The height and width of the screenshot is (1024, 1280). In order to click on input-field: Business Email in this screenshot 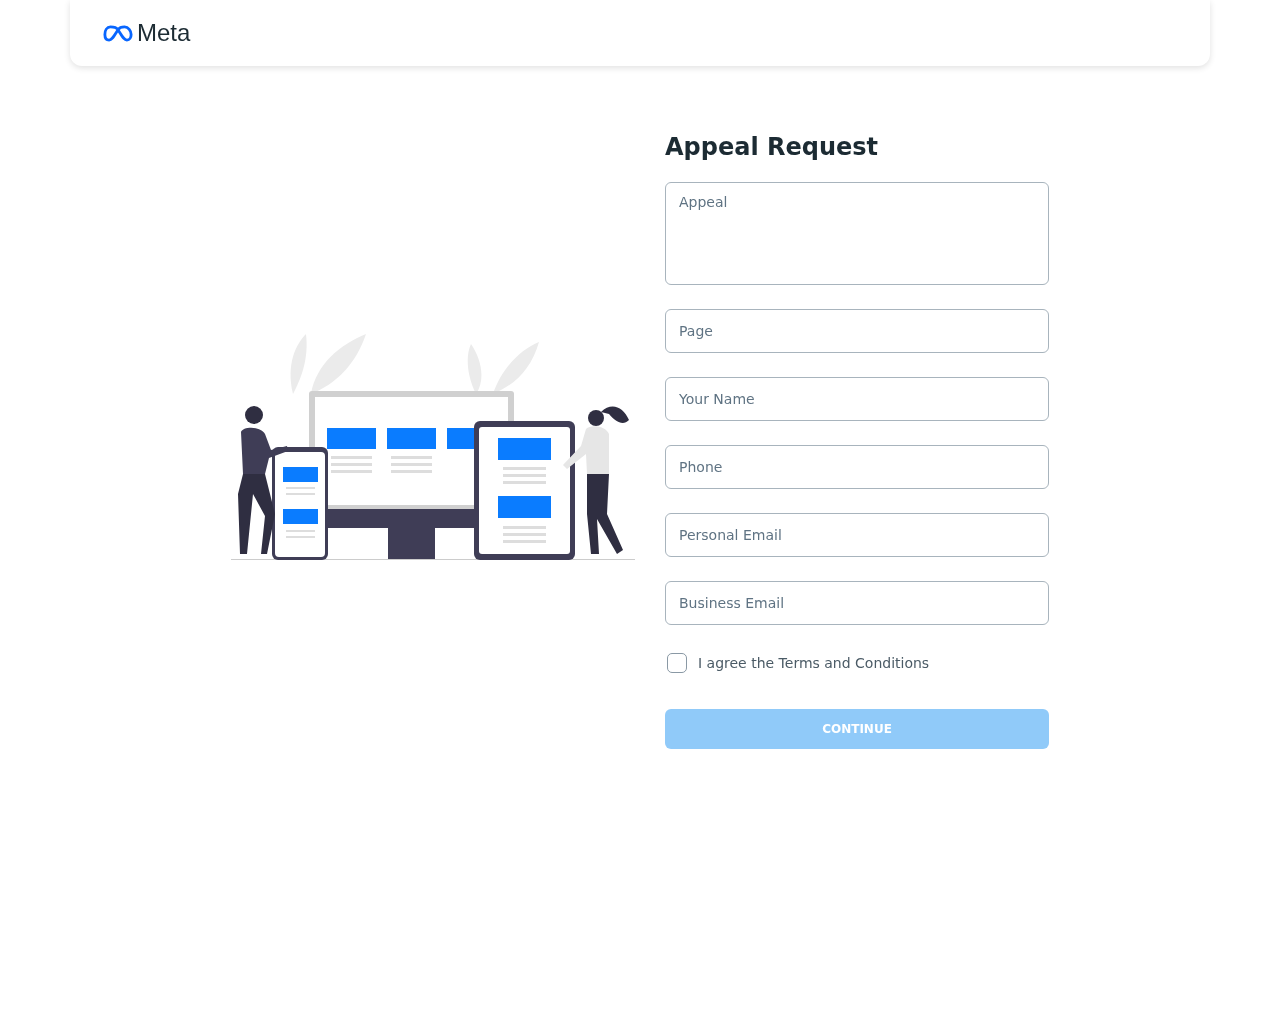, I will do `click(857, 603)`.